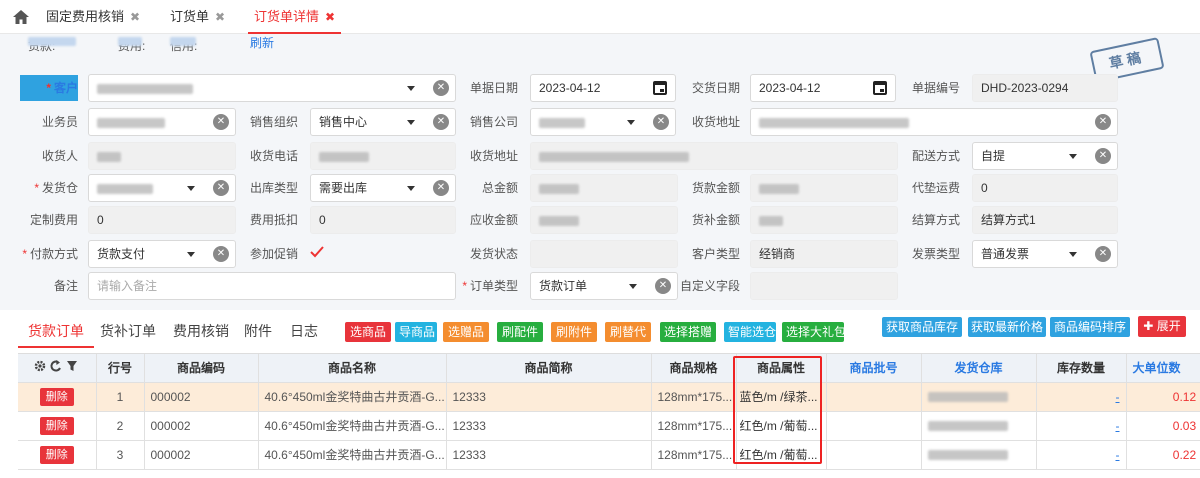 This screenshot has width=1200, height=478. What do you see at coordinates (628, 332) in the screenshot?
I see `refresh-substitutes-button: 刷替代` at bounding box center [628, 332].